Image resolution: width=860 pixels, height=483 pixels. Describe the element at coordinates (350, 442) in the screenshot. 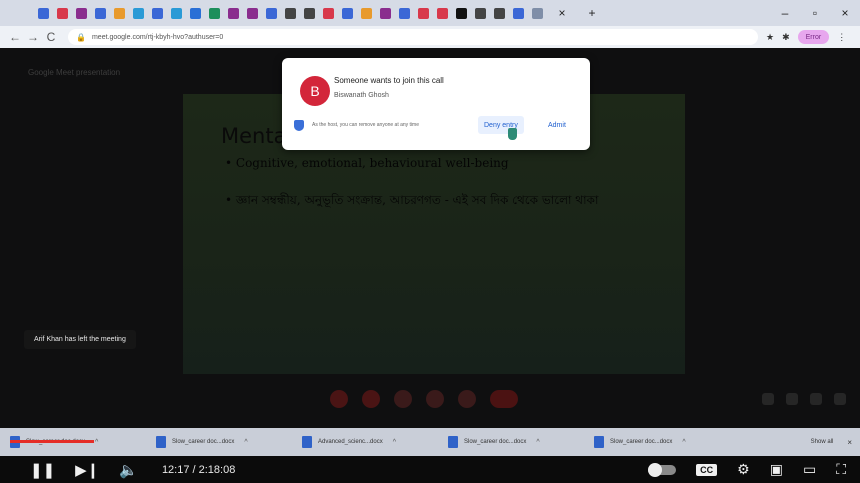

I see `download-name: Advanced_scienc...docx` at that location.